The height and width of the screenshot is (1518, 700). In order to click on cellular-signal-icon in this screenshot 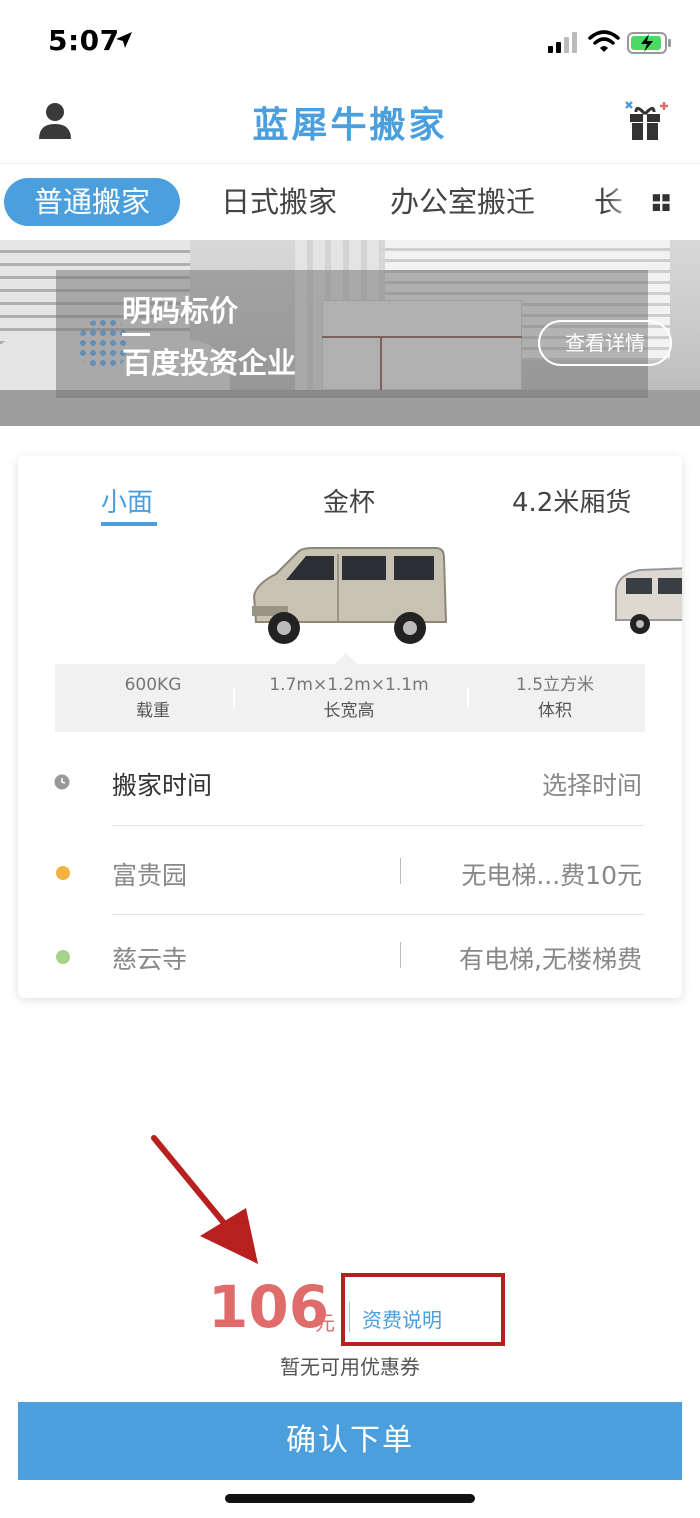, I will do `click(562, 42)`.